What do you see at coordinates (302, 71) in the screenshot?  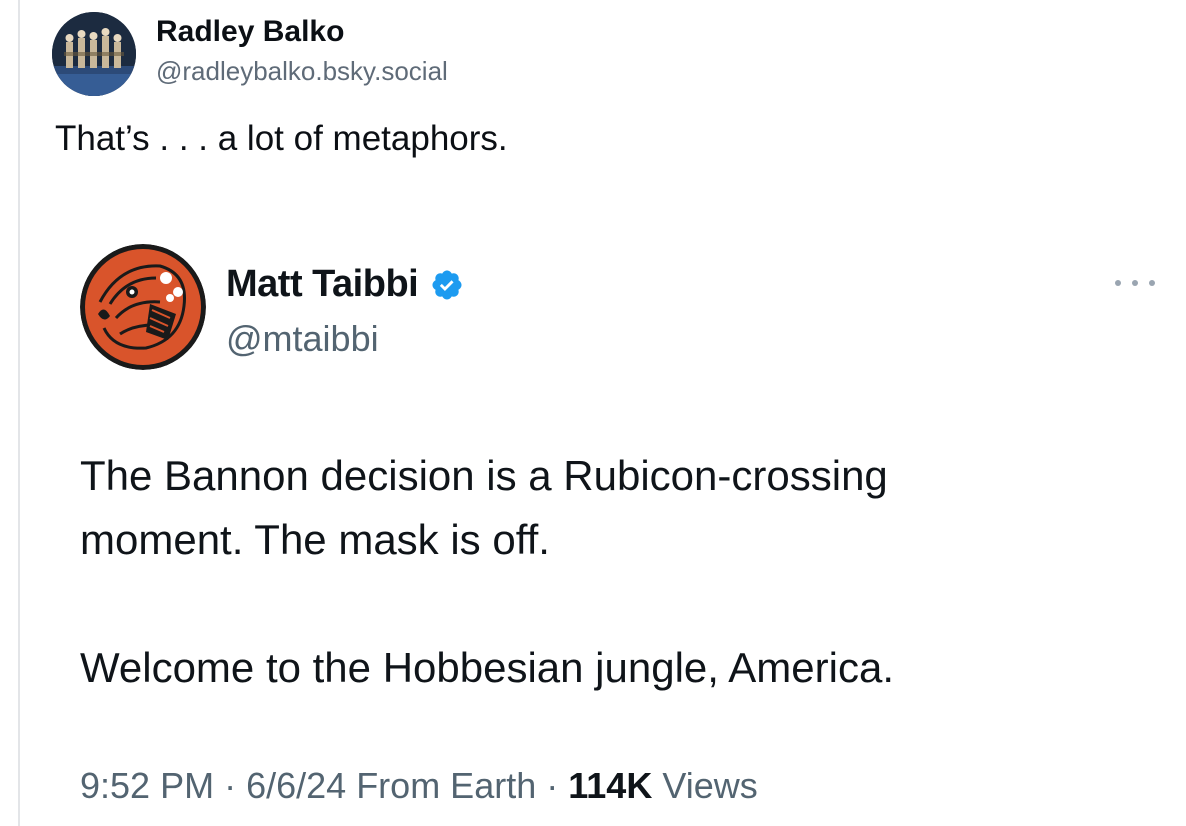 I see `author-handle: @radleybalko.bsky.social` at bounding box center [302, 71].